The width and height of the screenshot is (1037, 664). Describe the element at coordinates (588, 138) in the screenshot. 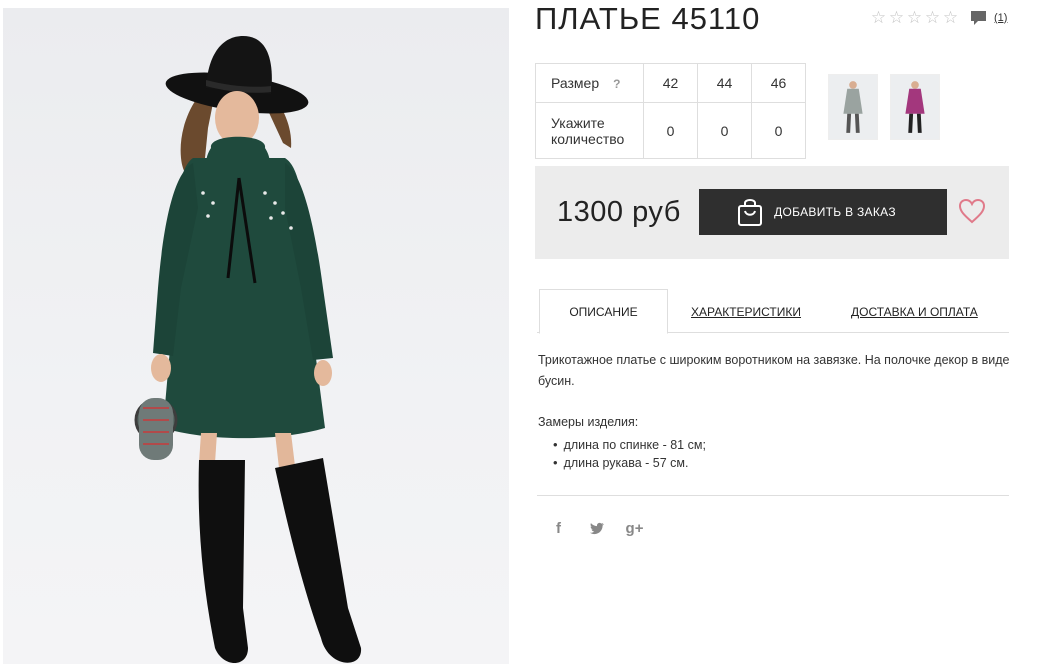

I see `quantity-label-line2: количество` at that location.